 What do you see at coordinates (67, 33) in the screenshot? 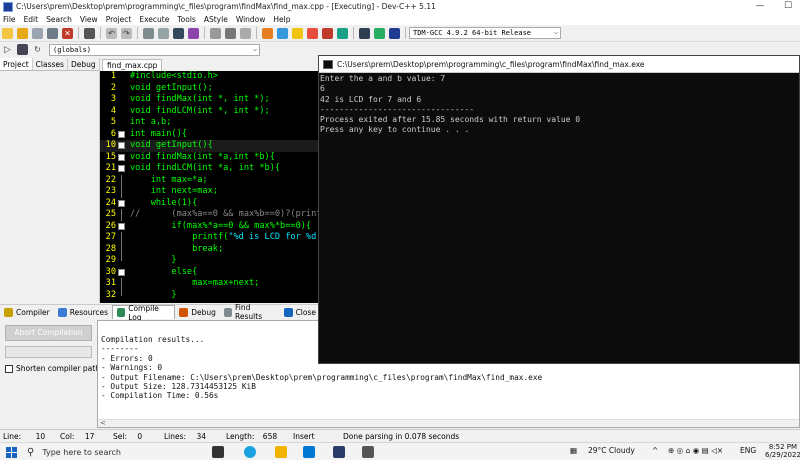
I see `close-file-icon: ✕` at bounding box center [67, 33].